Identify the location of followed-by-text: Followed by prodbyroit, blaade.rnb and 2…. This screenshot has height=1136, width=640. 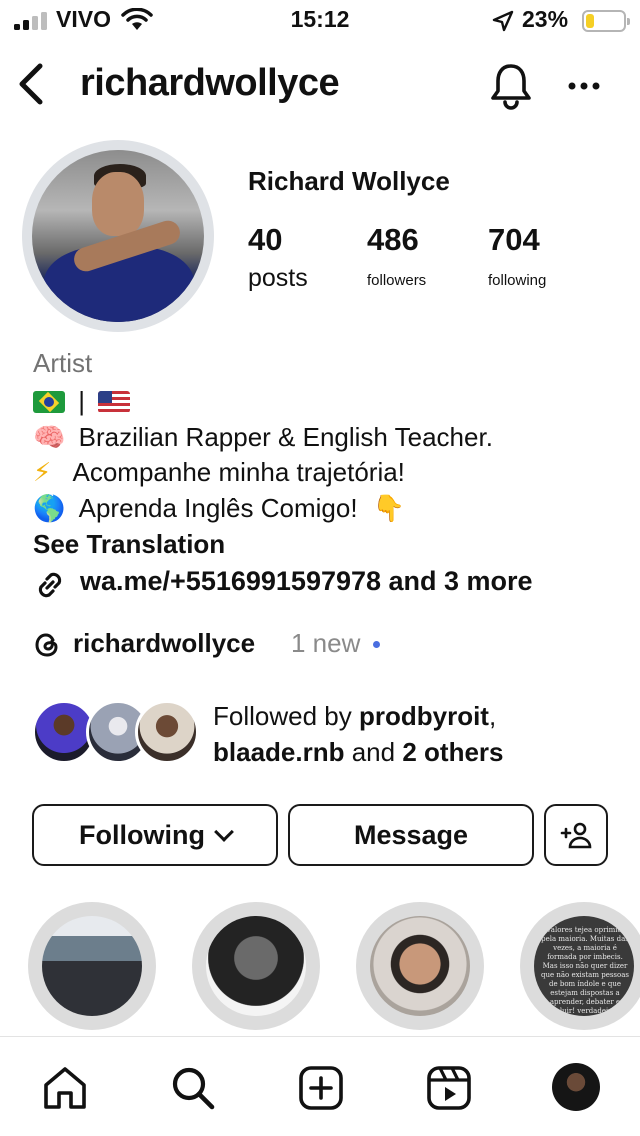
(418, 734).